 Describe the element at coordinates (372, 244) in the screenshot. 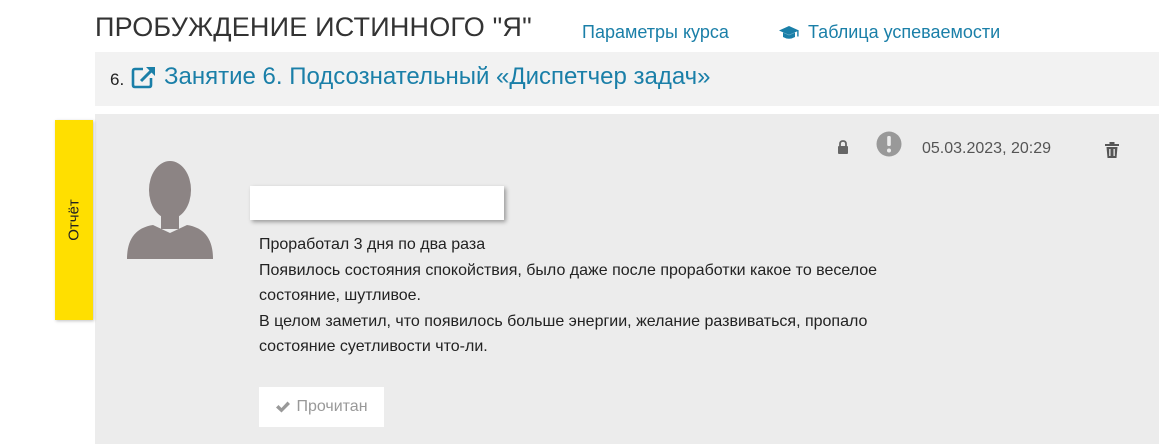

I see `report-line: Проработал 3 дня по два раза` at that location.